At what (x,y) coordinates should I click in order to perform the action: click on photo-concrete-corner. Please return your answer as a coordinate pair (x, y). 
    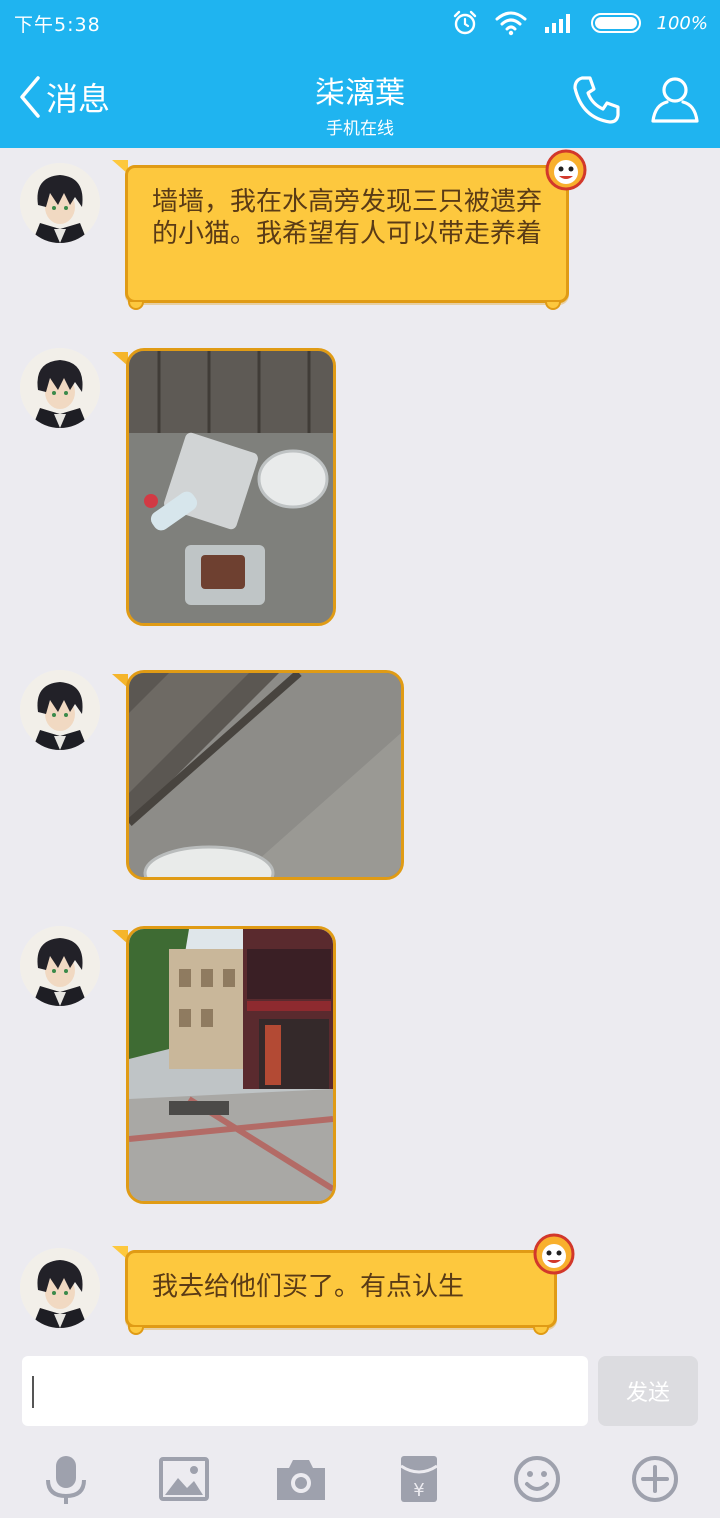
    Looking at the image, I should click on (265, 775).